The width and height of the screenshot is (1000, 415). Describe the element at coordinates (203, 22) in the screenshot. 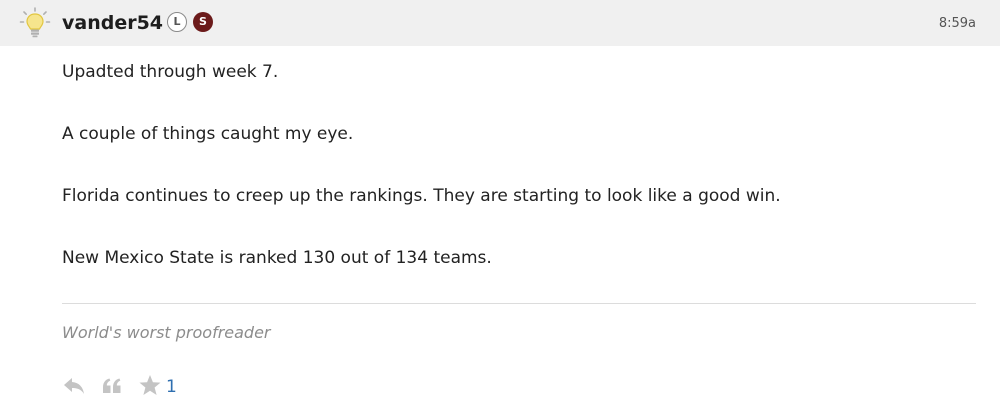

I see `badge-s: S` at that location.